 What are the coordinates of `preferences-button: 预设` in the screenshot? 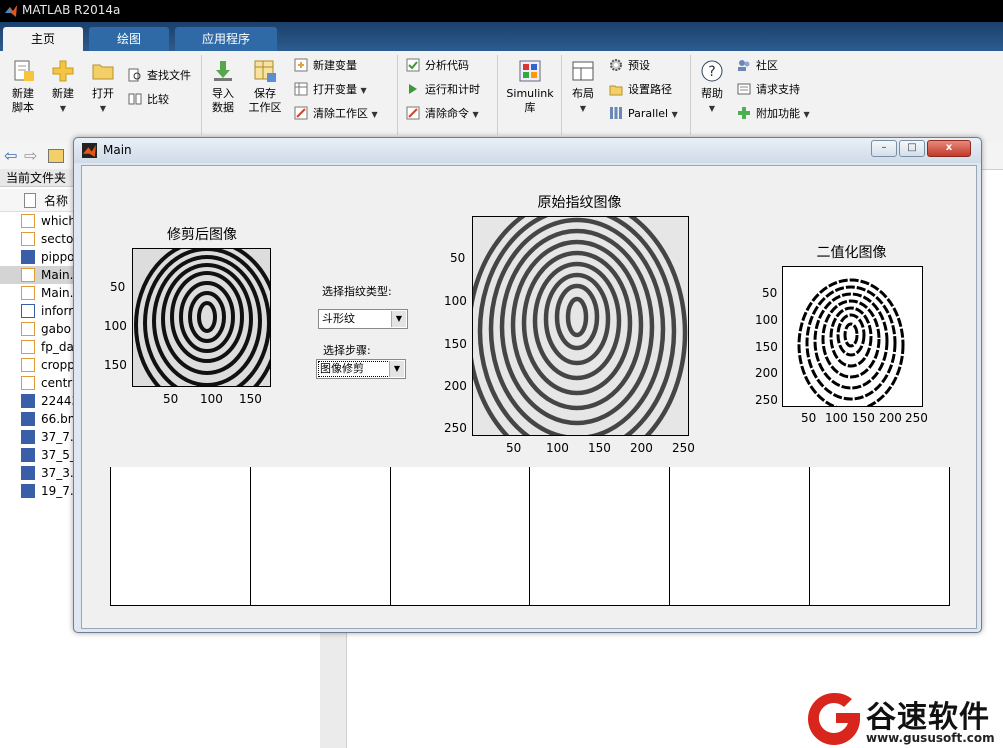 It's located at (629, 66).